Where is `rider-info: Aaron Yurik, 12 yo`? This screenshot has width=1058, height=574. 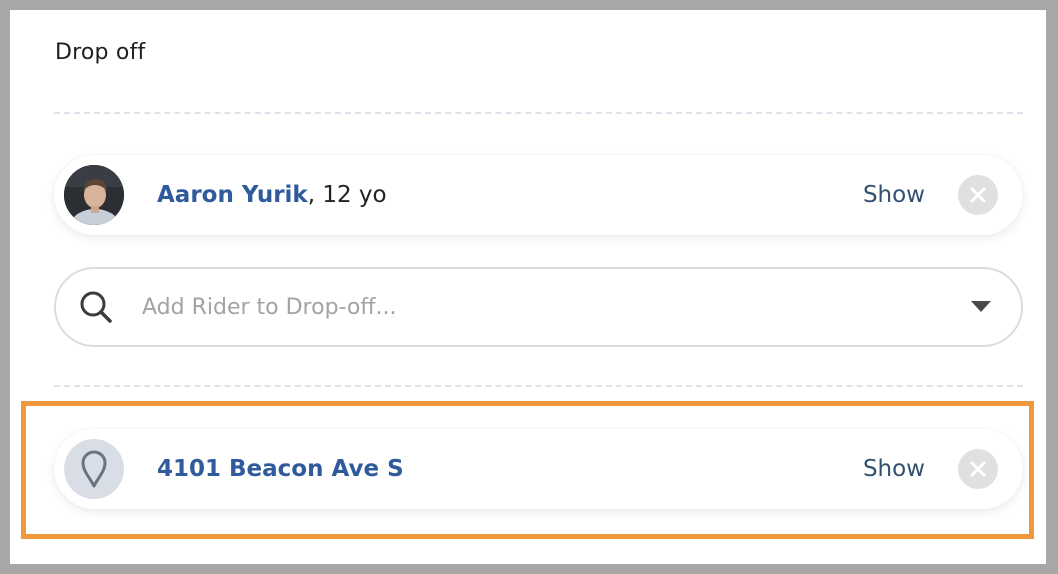
rider-info: Aaron Yurik, 12 yo is located at coordinates (272, 195).